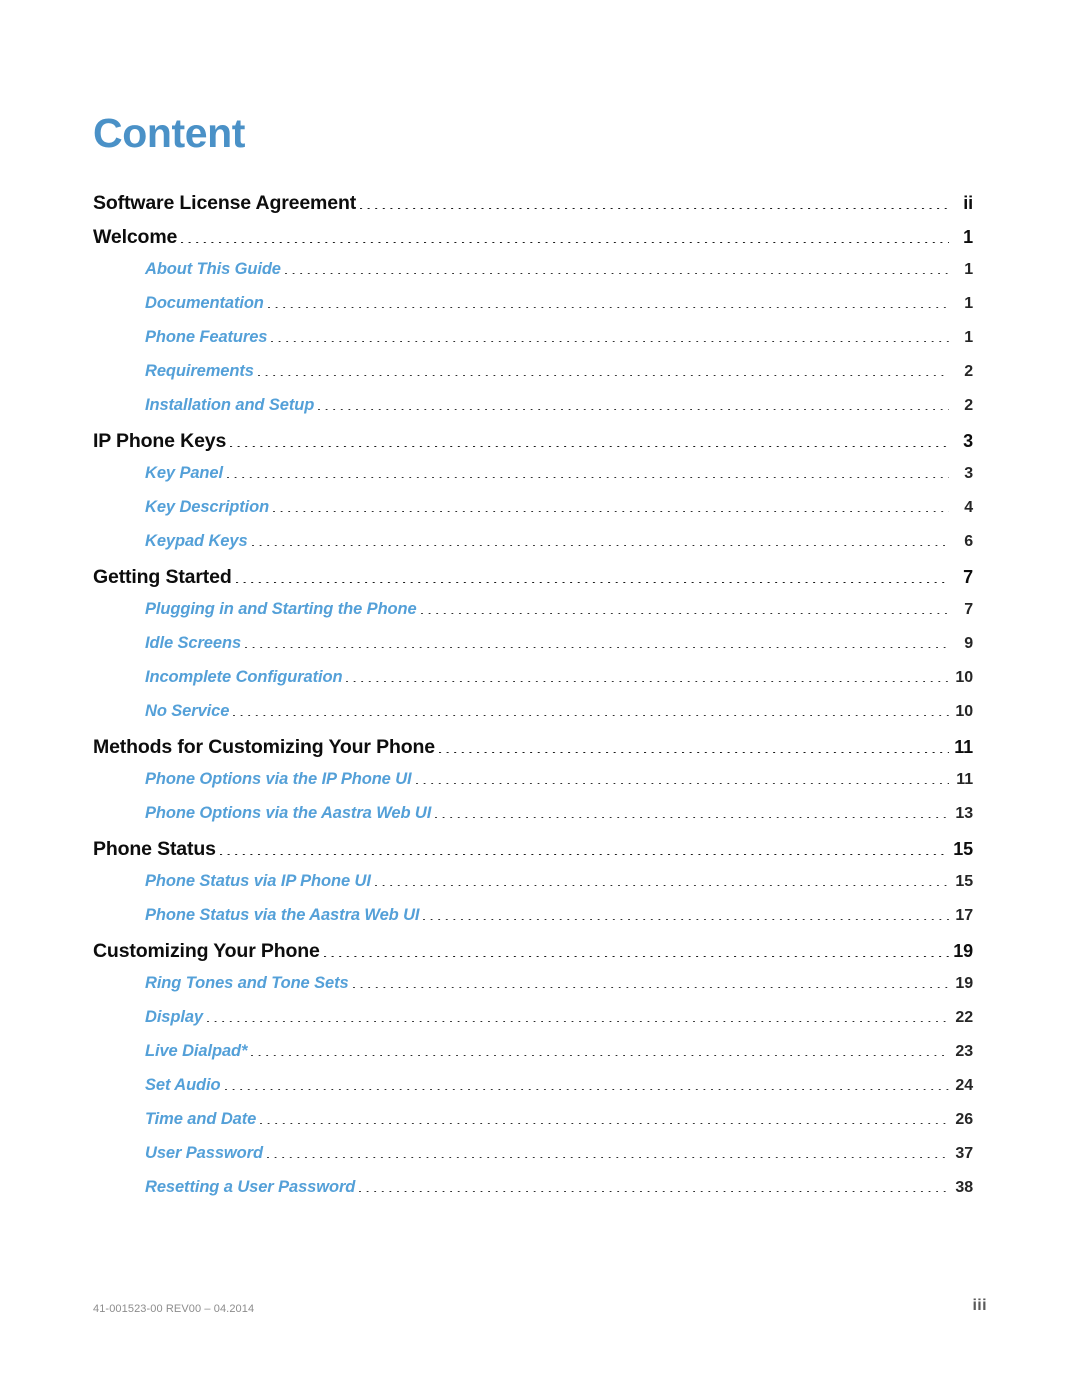 This screenshot has height=1397, width=1080. What do you see at coordinates (559, 277) in the screenshot?
I see `toc-entry: About This Guide 1` at bounding box center [559, 277].